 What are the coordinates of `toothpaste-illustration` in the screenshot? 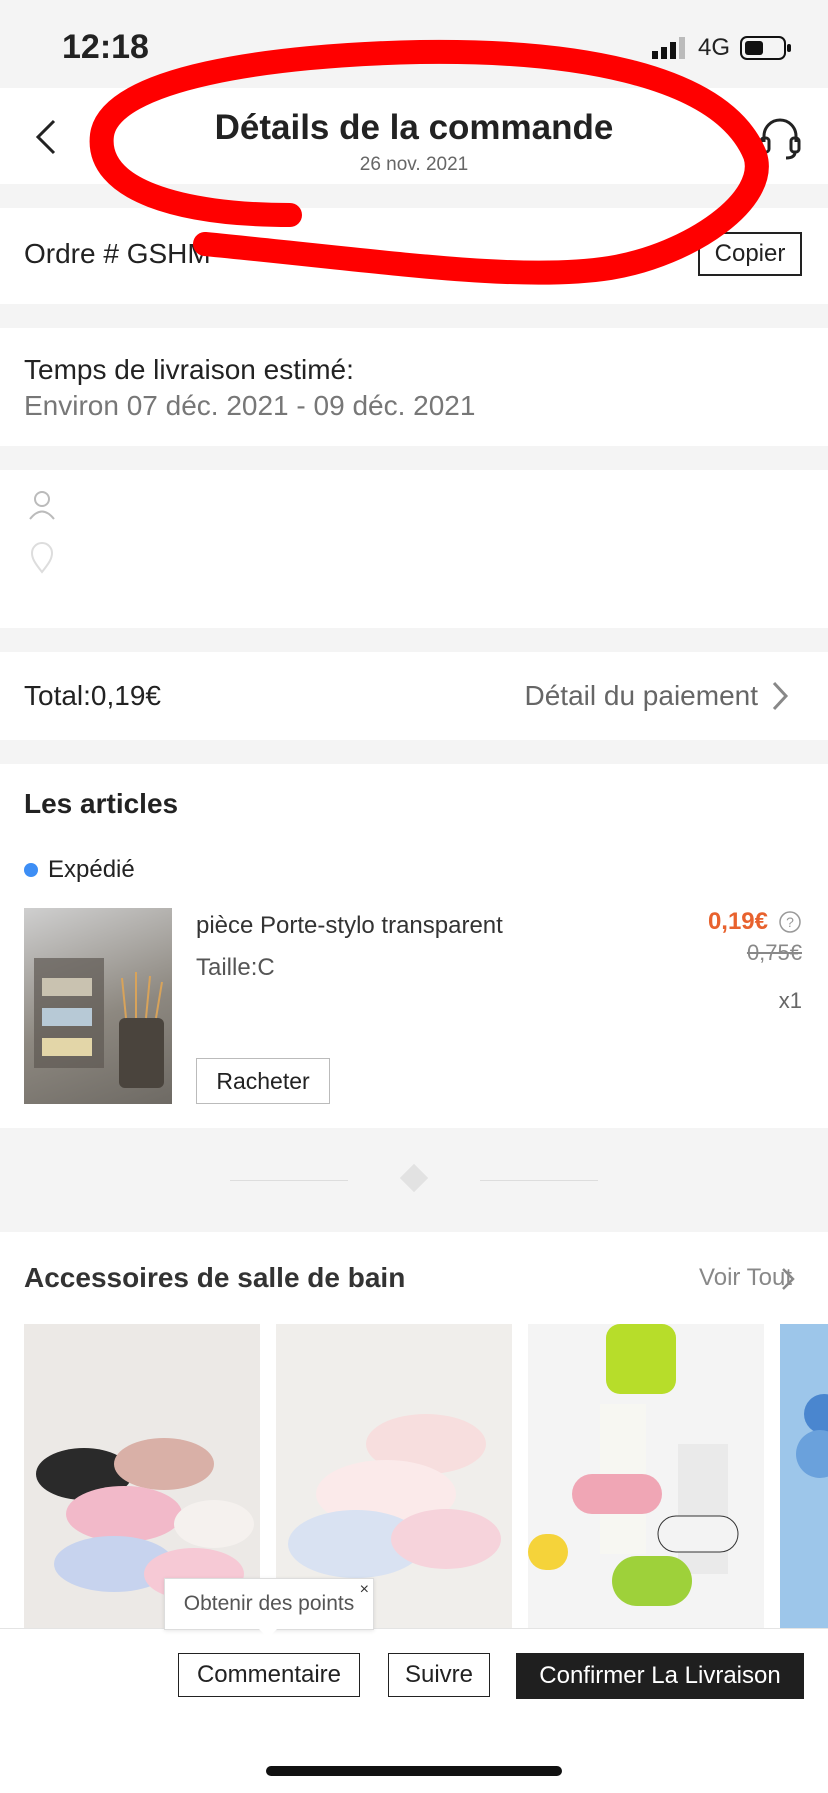 It's located at (633, 1465).